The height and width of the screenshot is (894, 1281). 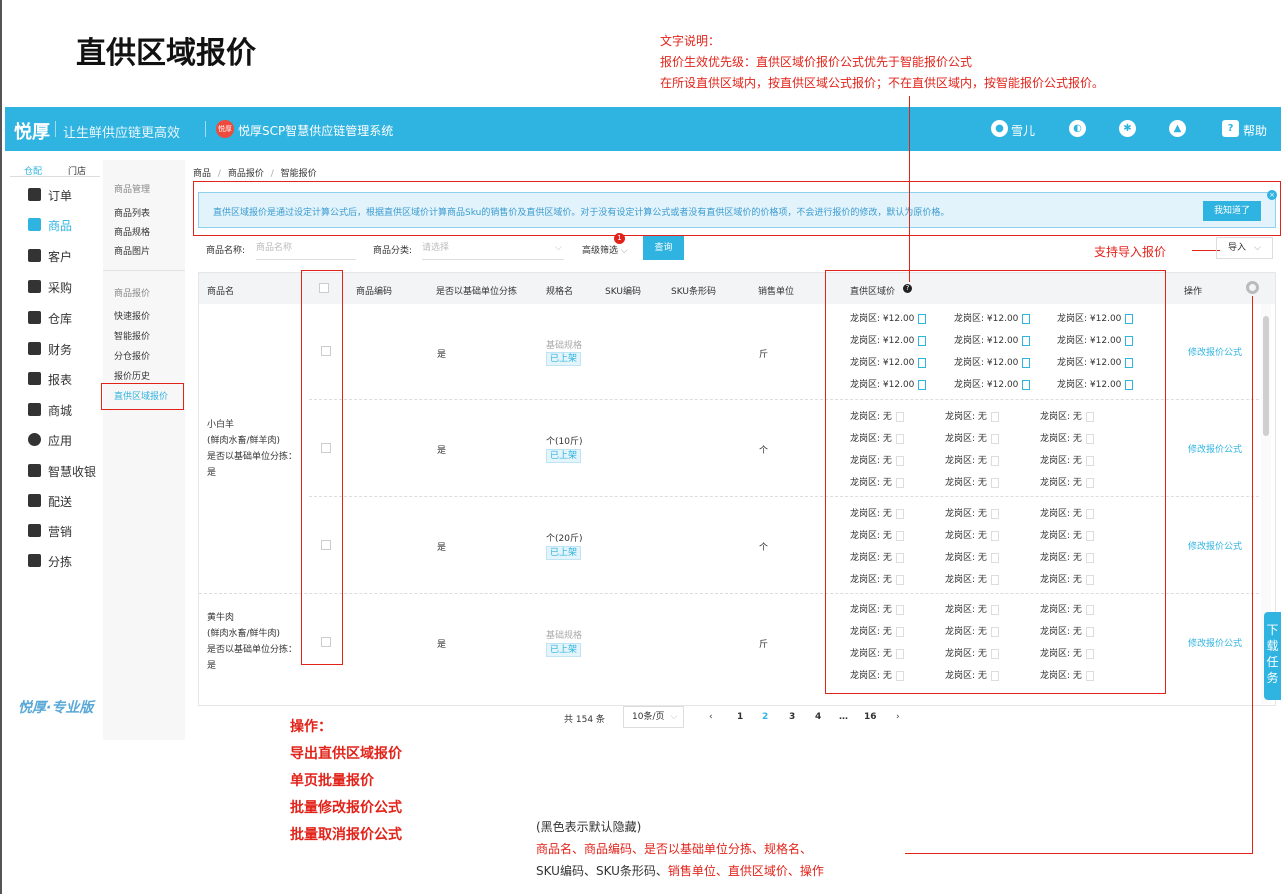 I want to click on submenu-item-goods-image: 商品图片, so click(x=132, y=250).